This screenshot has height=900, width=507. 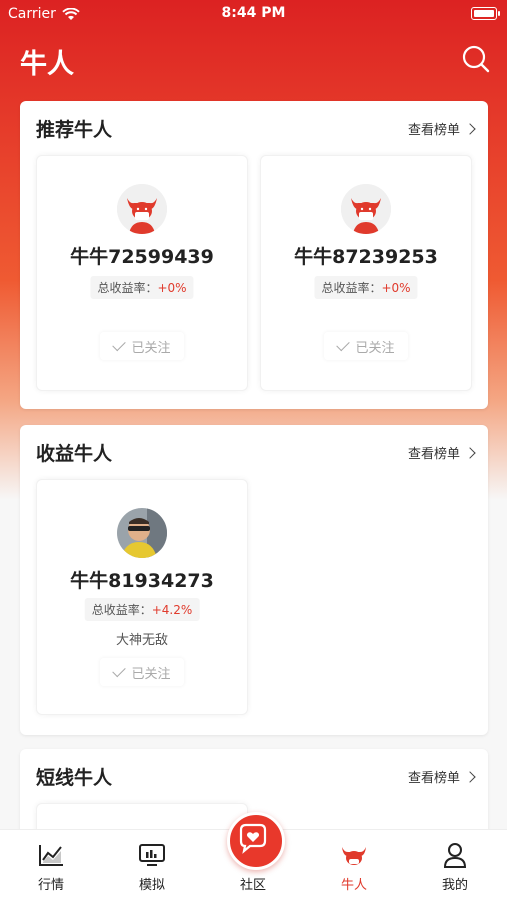 What do you see at coordinates (353, 885) in the screenshot?
I see `tab-label: 牛人` at bounding box center [353, 885].